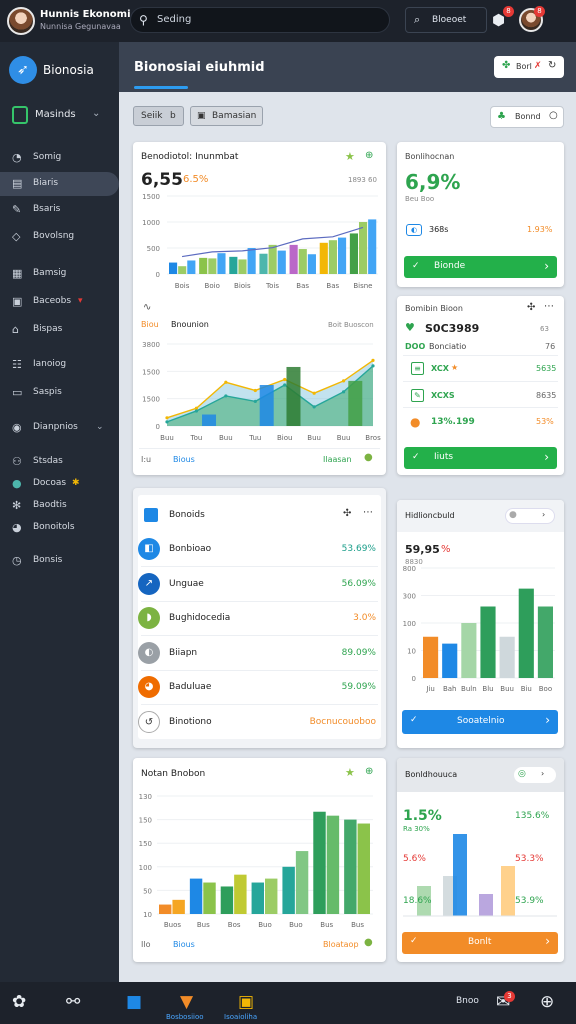 This screenshot has width=576, height=1024. What do you see at coordinates (183, 653) in the screenshot?
I see `list-item-label: Biiapn` at bounding box center [183, 653].